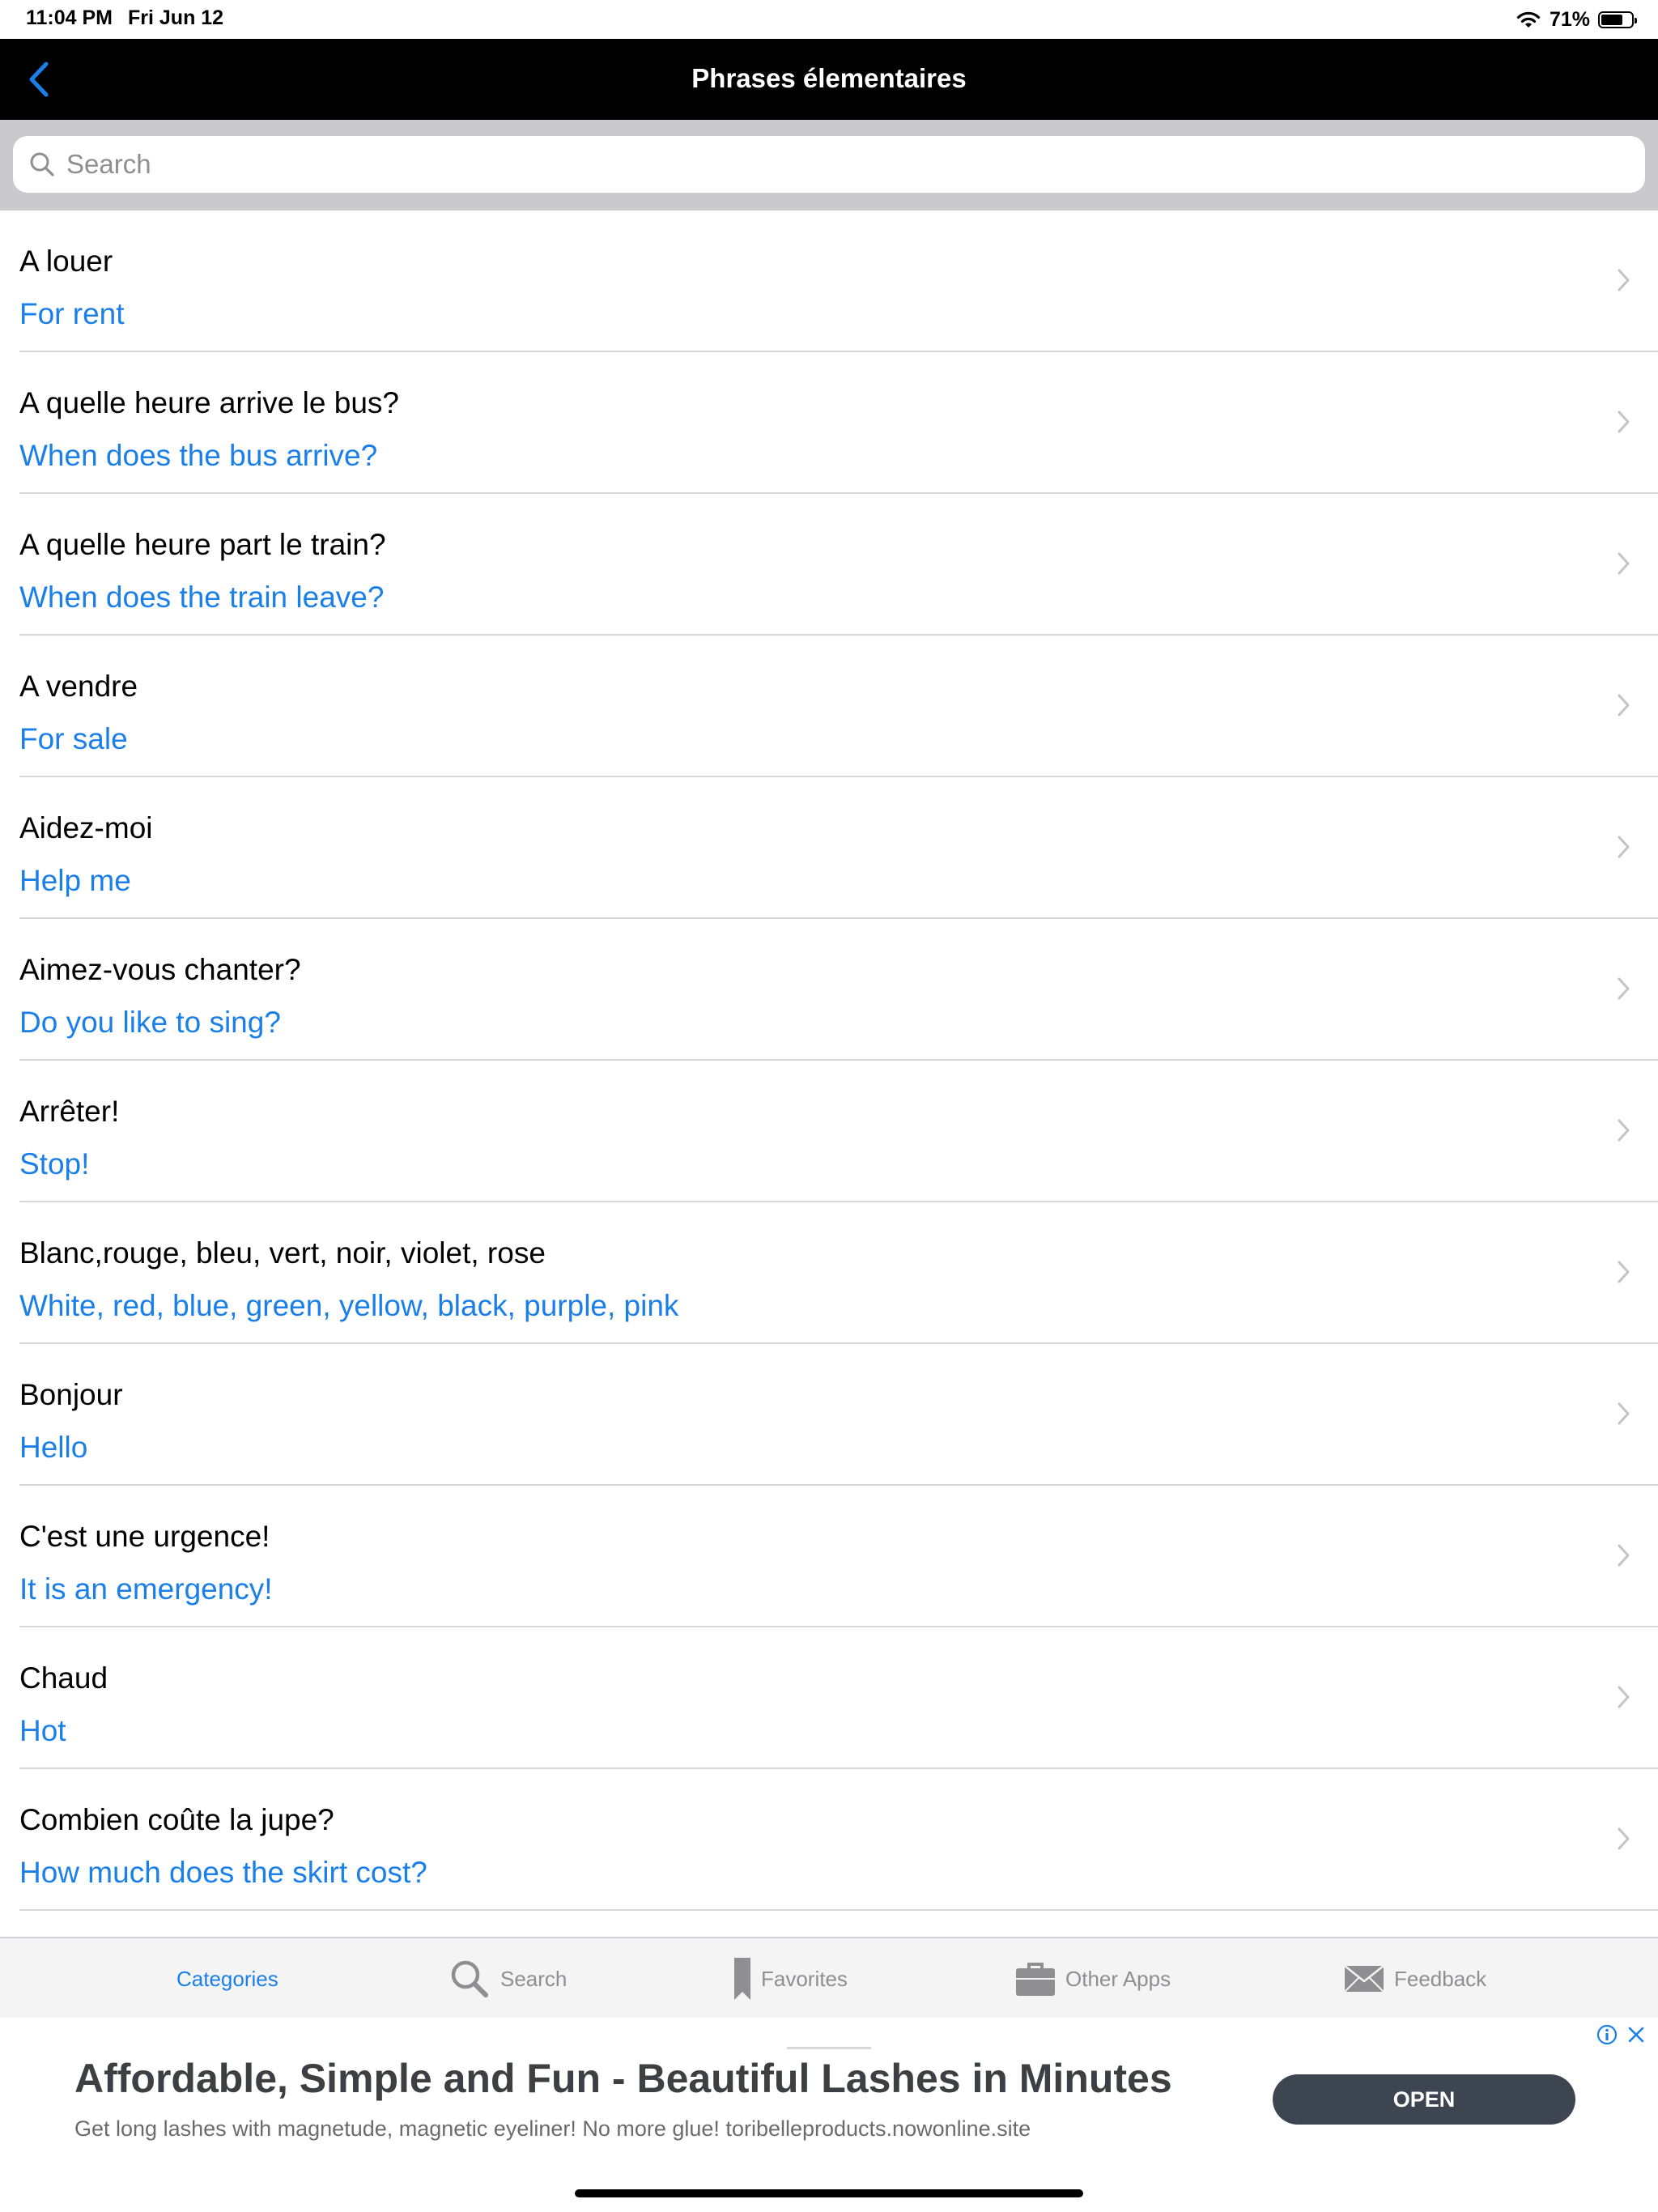 This screenshot has height=2212, width=1658. Describe the element at coordinates (1364, 1979) in the screenshot. I see `envelope-icon` at that location.